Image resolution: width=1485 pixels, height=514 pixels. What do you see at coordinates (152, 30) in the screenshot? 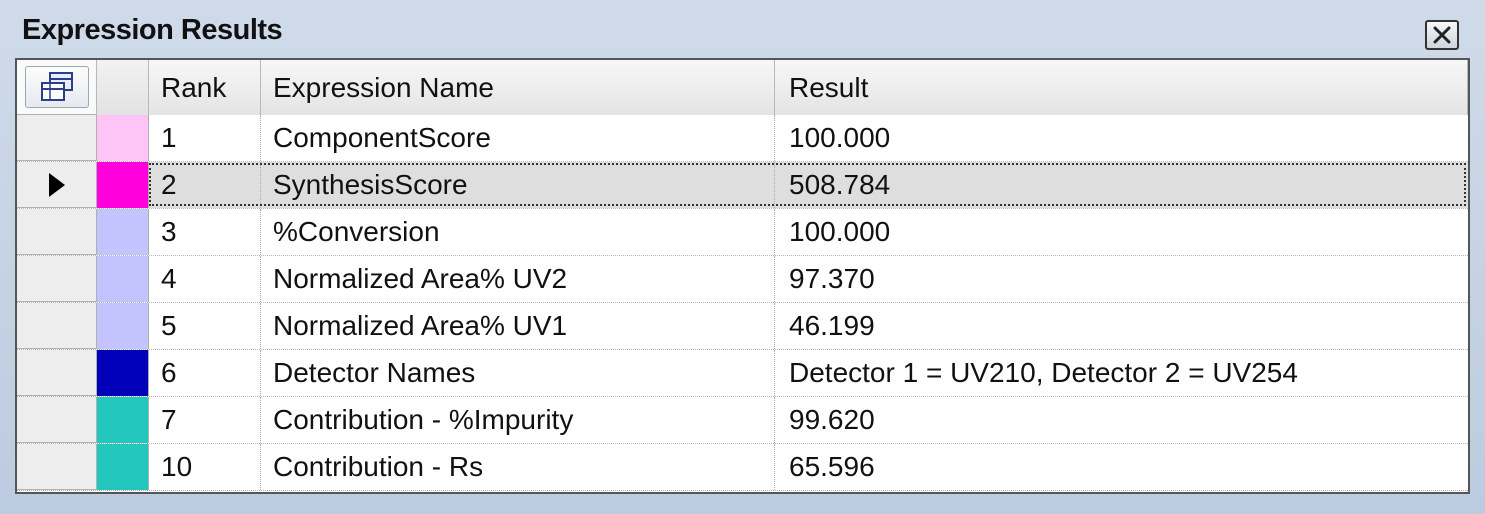
I see `window-title: Expression Results` at bounding box center [152, 30].